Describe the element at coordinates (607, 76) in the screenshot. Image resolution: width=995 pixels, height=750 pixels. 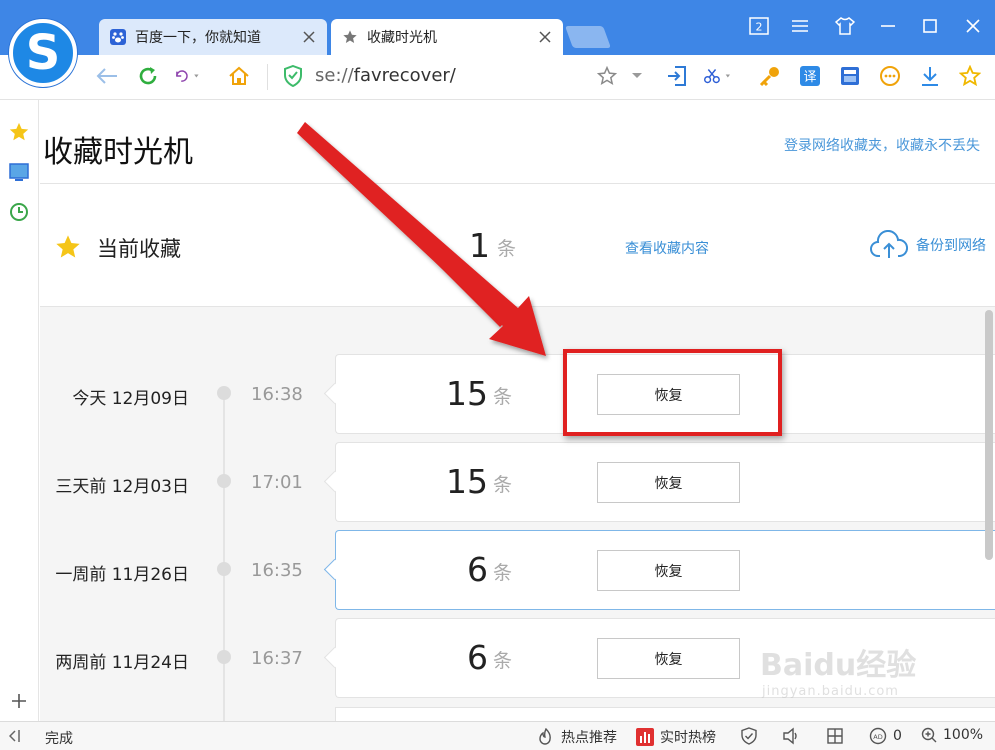
I see `bookmark-star-icon` at that location.